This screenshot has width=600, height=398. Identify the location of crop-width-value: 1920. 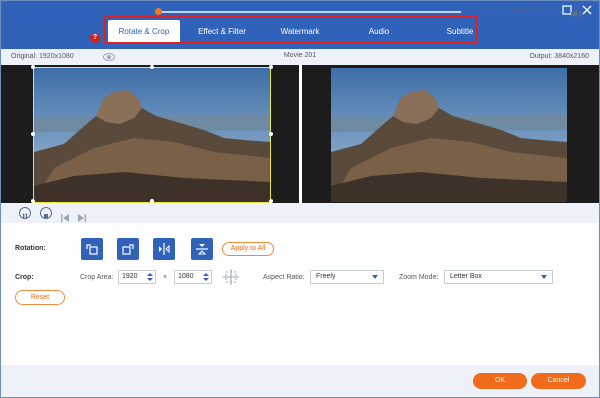
(130, 276).